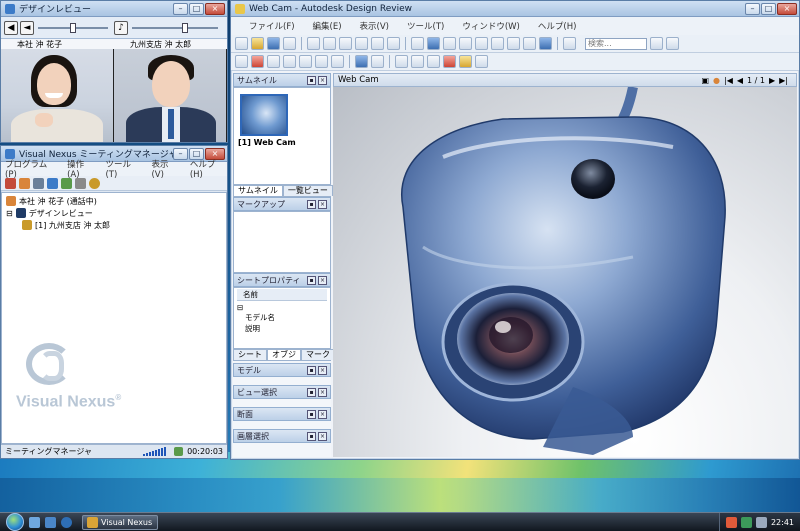 This screenshot has width=800, height=531. What do you see at coordinates (241, 43) in the screenshot?
I see `new-icon` at bounding box center [241, 43].